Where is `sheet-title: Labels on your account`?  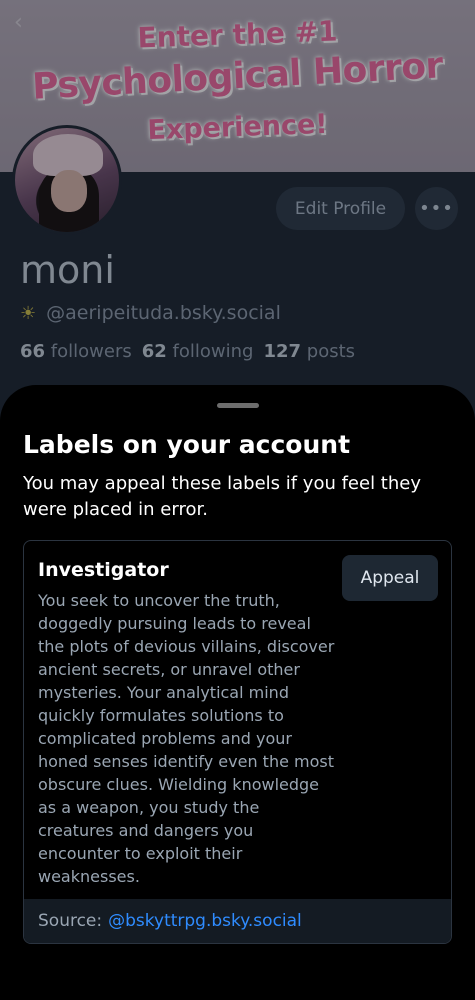 sheet-title: Labels on your account is located at coordinates (187, 444).